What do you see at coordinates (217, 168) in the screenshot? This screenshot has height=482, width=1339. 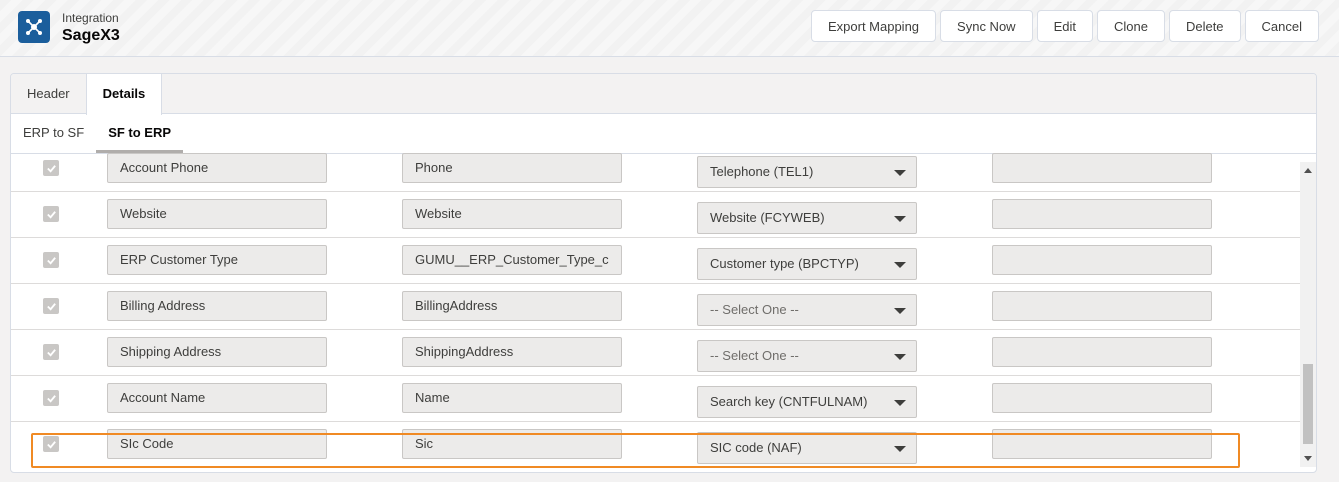 I see `sf-label-field: Account Phone` at bounding box center [217, 168].